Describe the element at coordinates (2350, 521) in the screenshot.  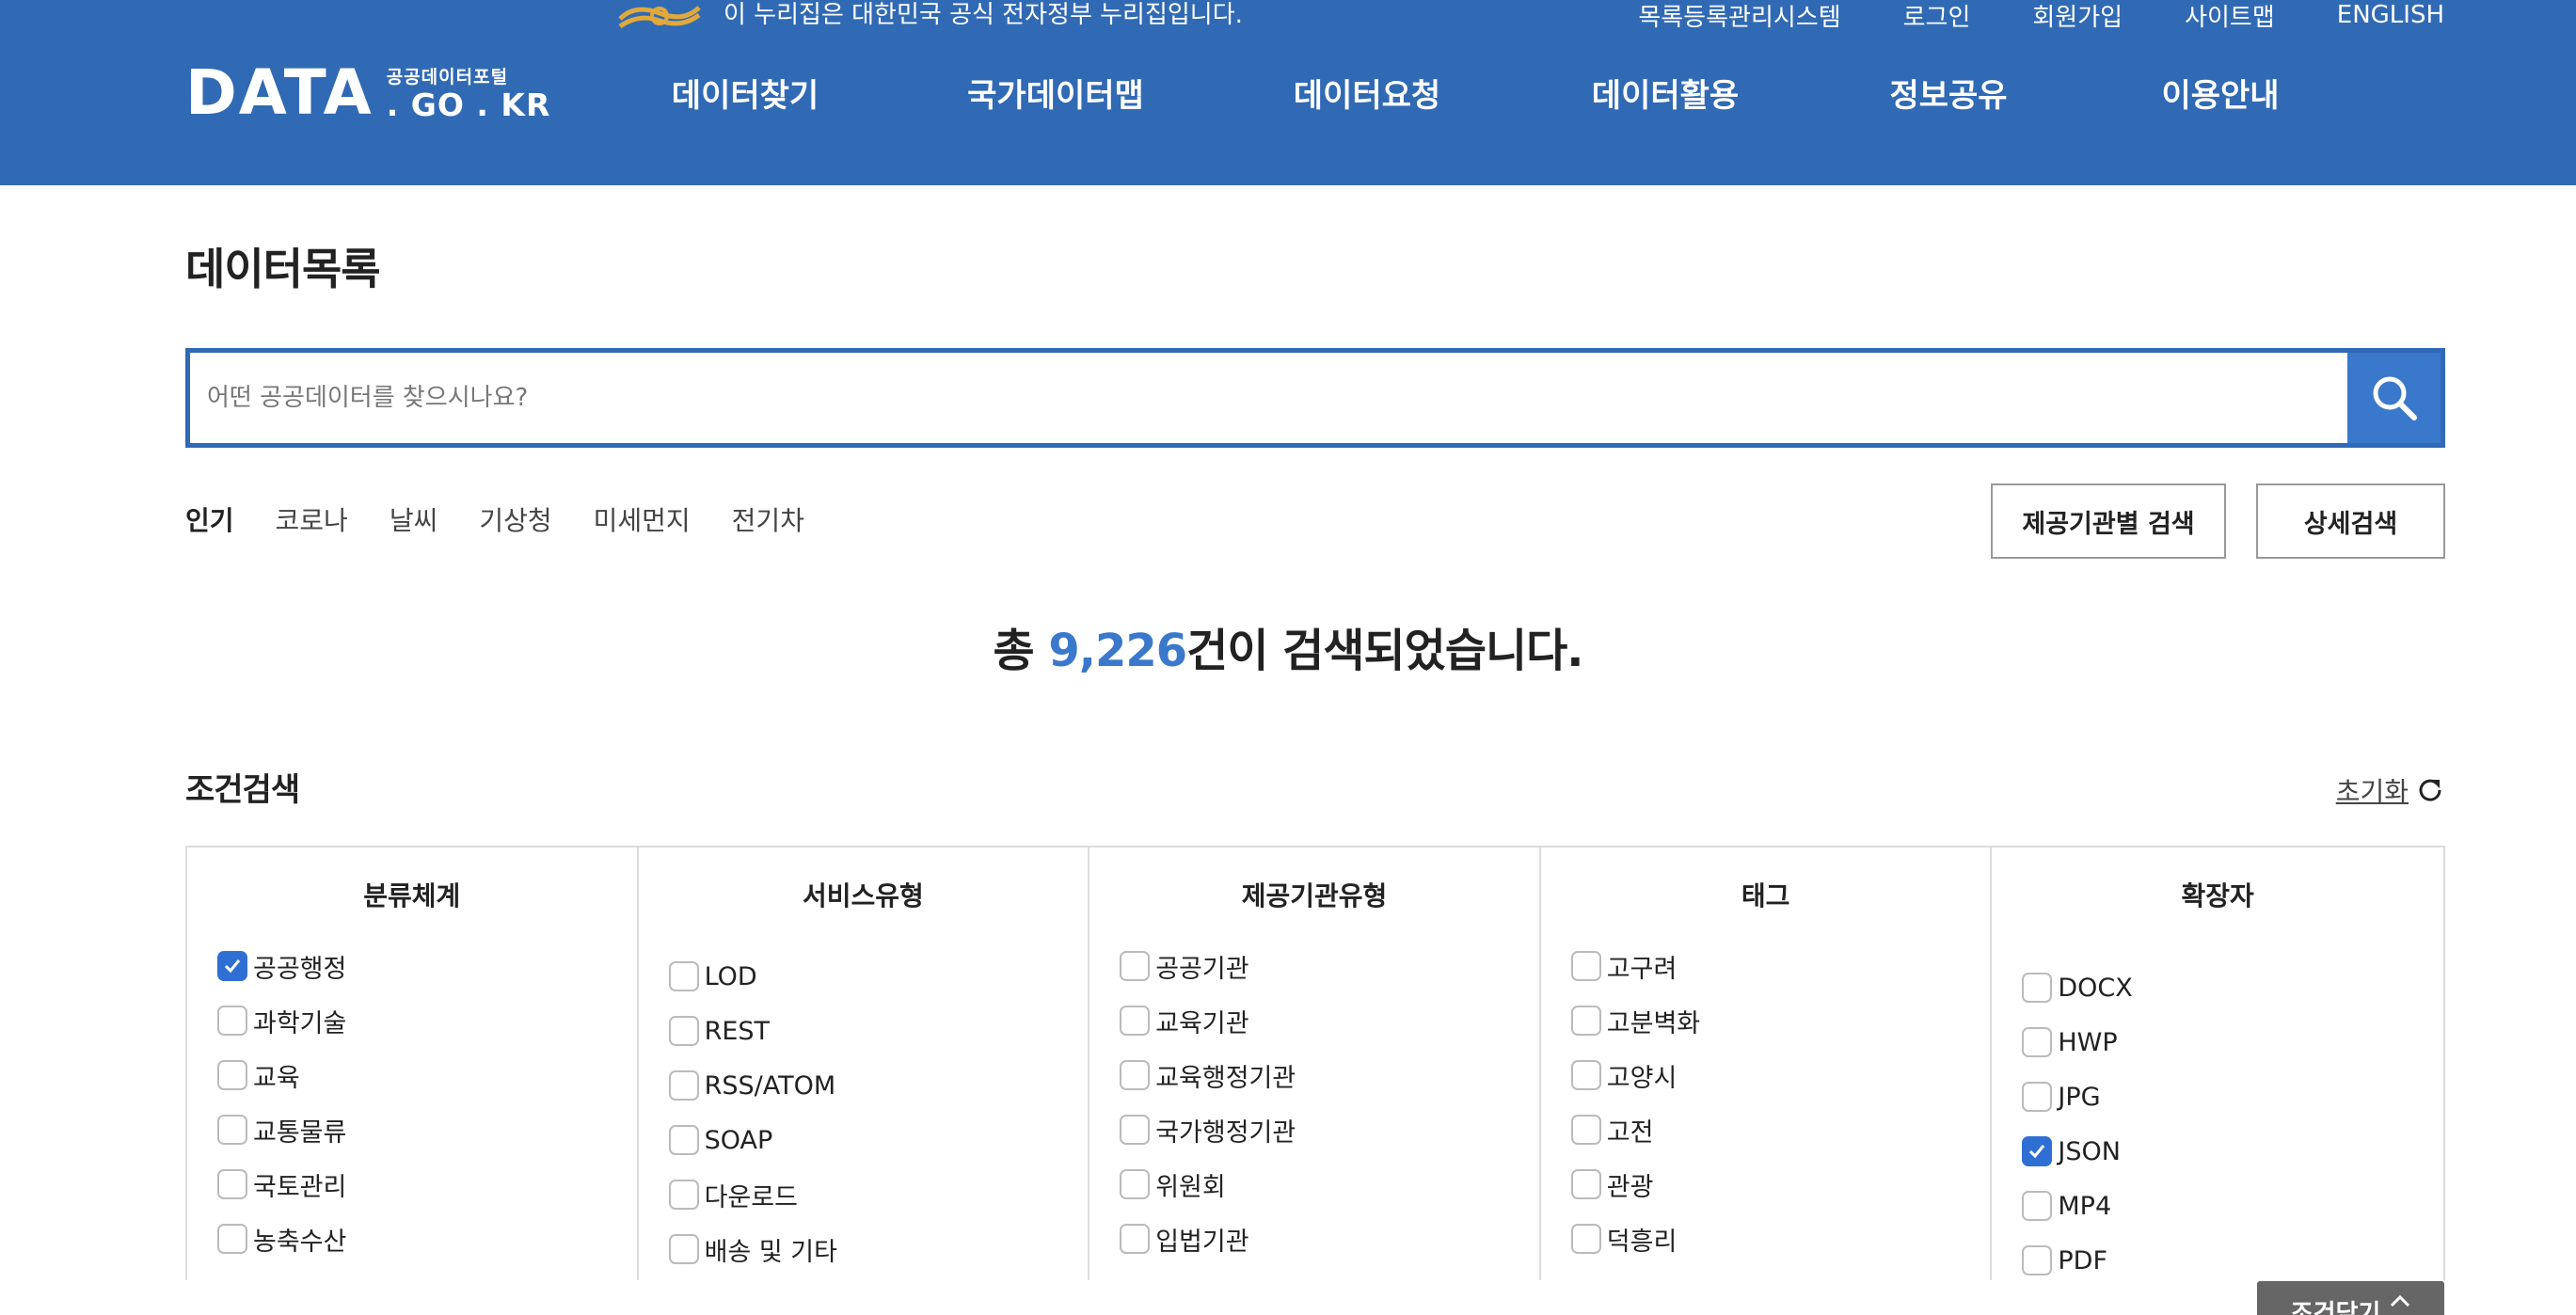
I see `detail-search-button: 상세검색` at that location.